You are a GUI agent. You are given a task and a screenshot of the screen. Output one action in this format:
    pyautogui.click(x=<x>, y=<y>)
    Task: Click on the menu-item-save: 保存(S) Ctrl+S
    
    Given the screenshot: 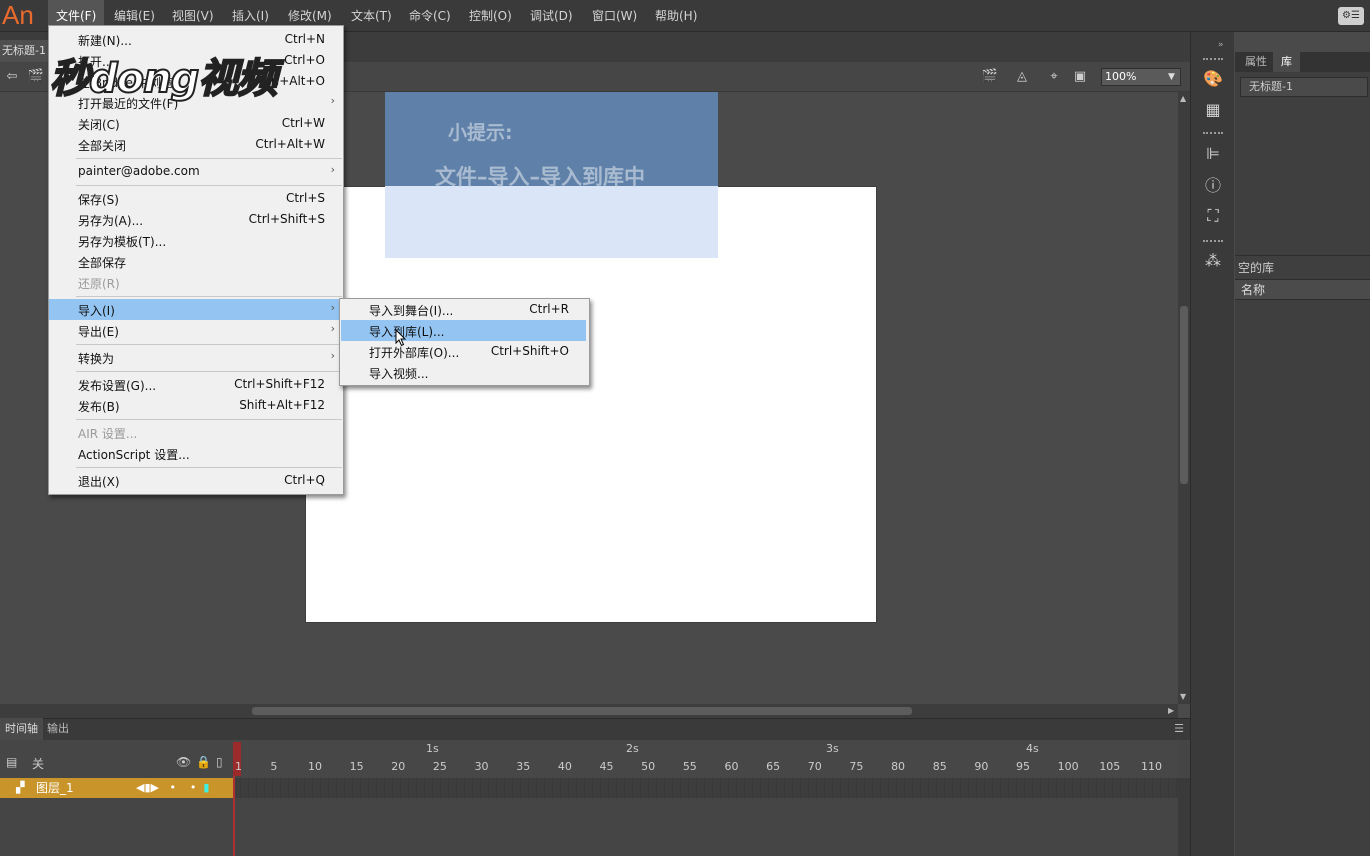 What is the action you would take?
    pyautogui.click(x=196, y=198)
    